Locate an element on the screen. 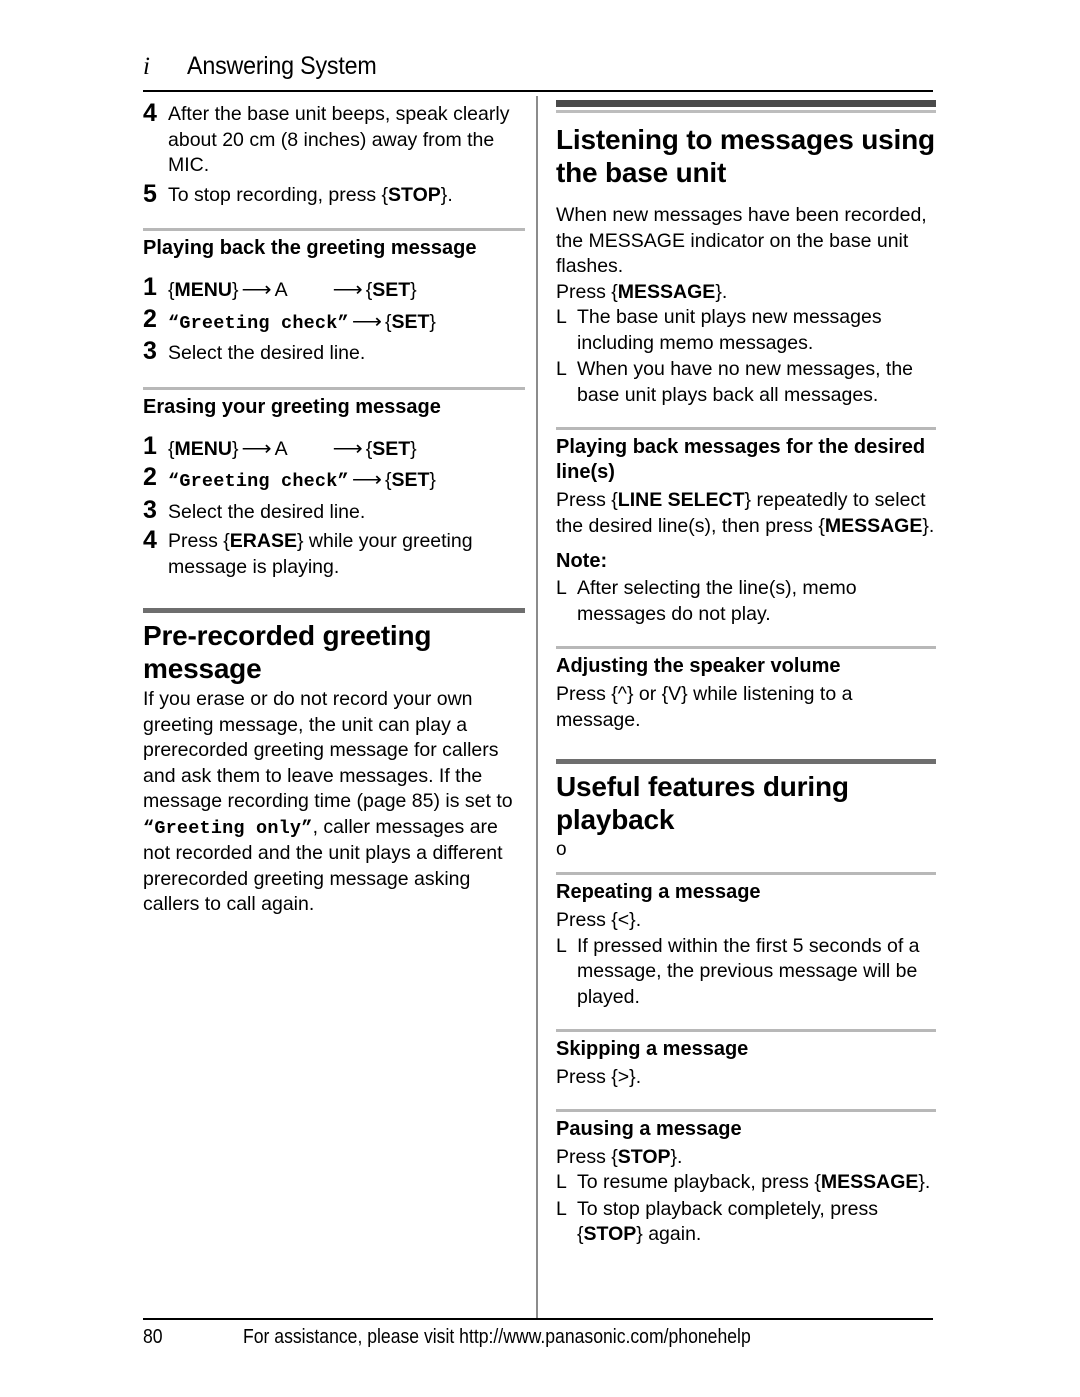 The height and width of the screenshot is (1397, 1080). body-before: Press is located at coordinates (584, 694).